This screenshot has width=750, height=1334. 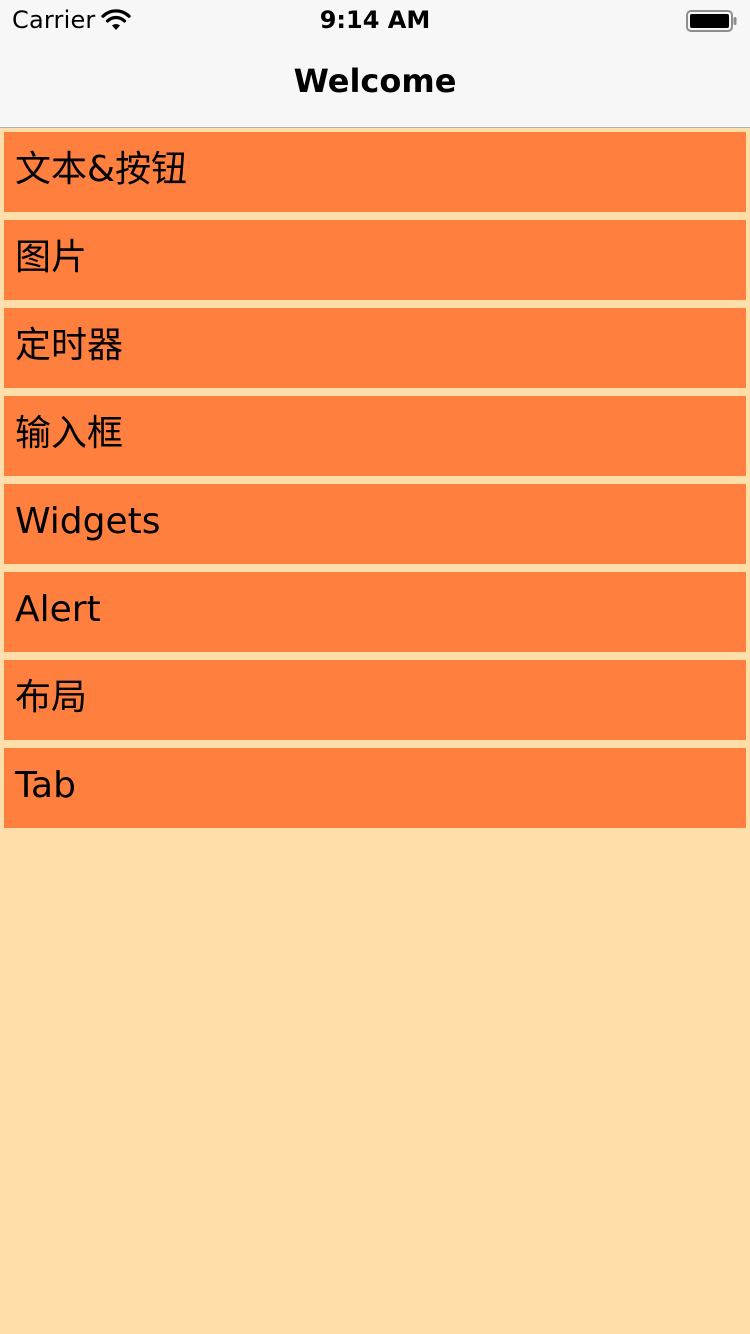 What do you see at coordinates (69, 433) in the screenshot?
I see `menu-item-label: 输入框` at bounding box center [69, 433].